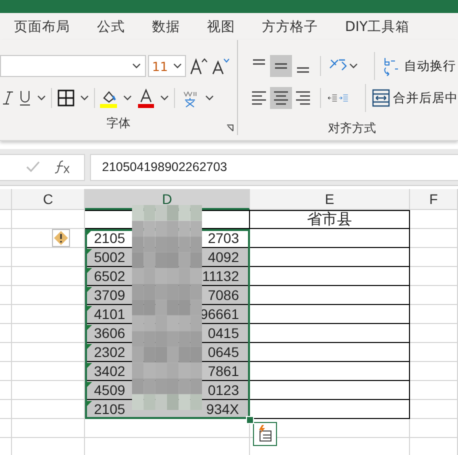 This screenshot has width=458, height=455. I want to click on id-number-fragment: 3606, so click(110, 333).